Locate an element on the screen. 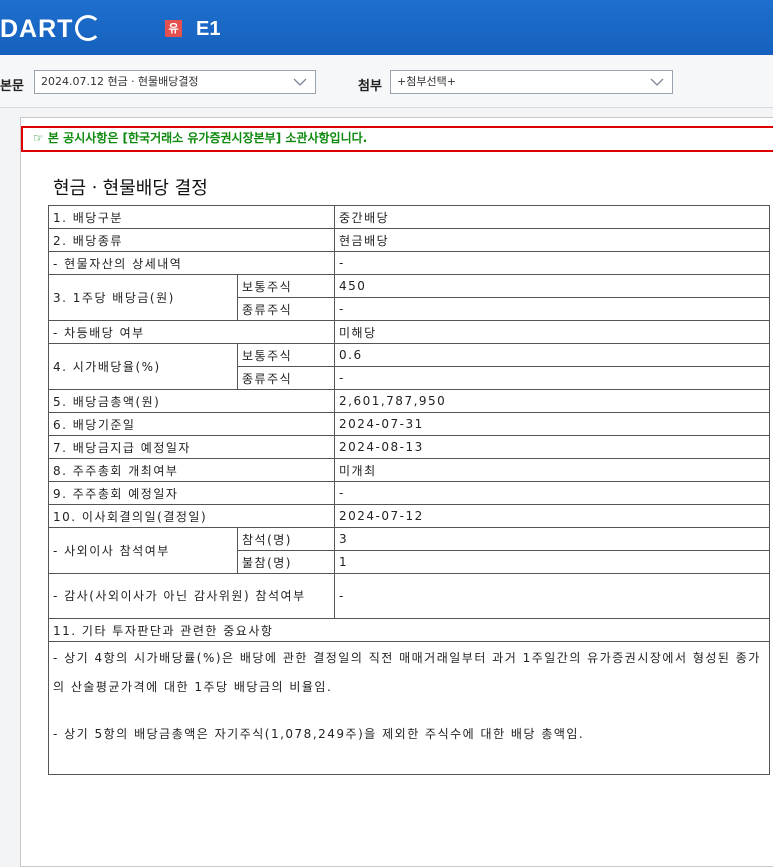 The width and height of the screenshot is (773, 867). table-row: 4. 시가배당율(%) 보통주식 0.6 is located at coordinates (409, 366).